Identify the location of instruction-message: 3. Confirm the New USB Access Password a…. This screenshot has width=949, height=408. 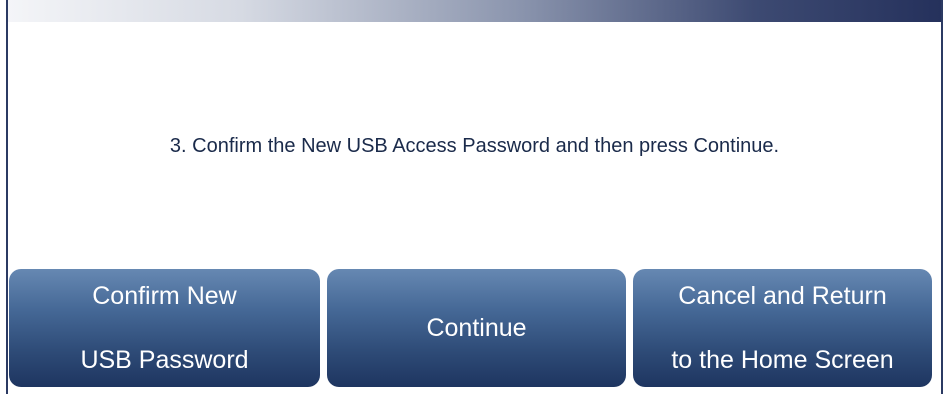
(474, 146).